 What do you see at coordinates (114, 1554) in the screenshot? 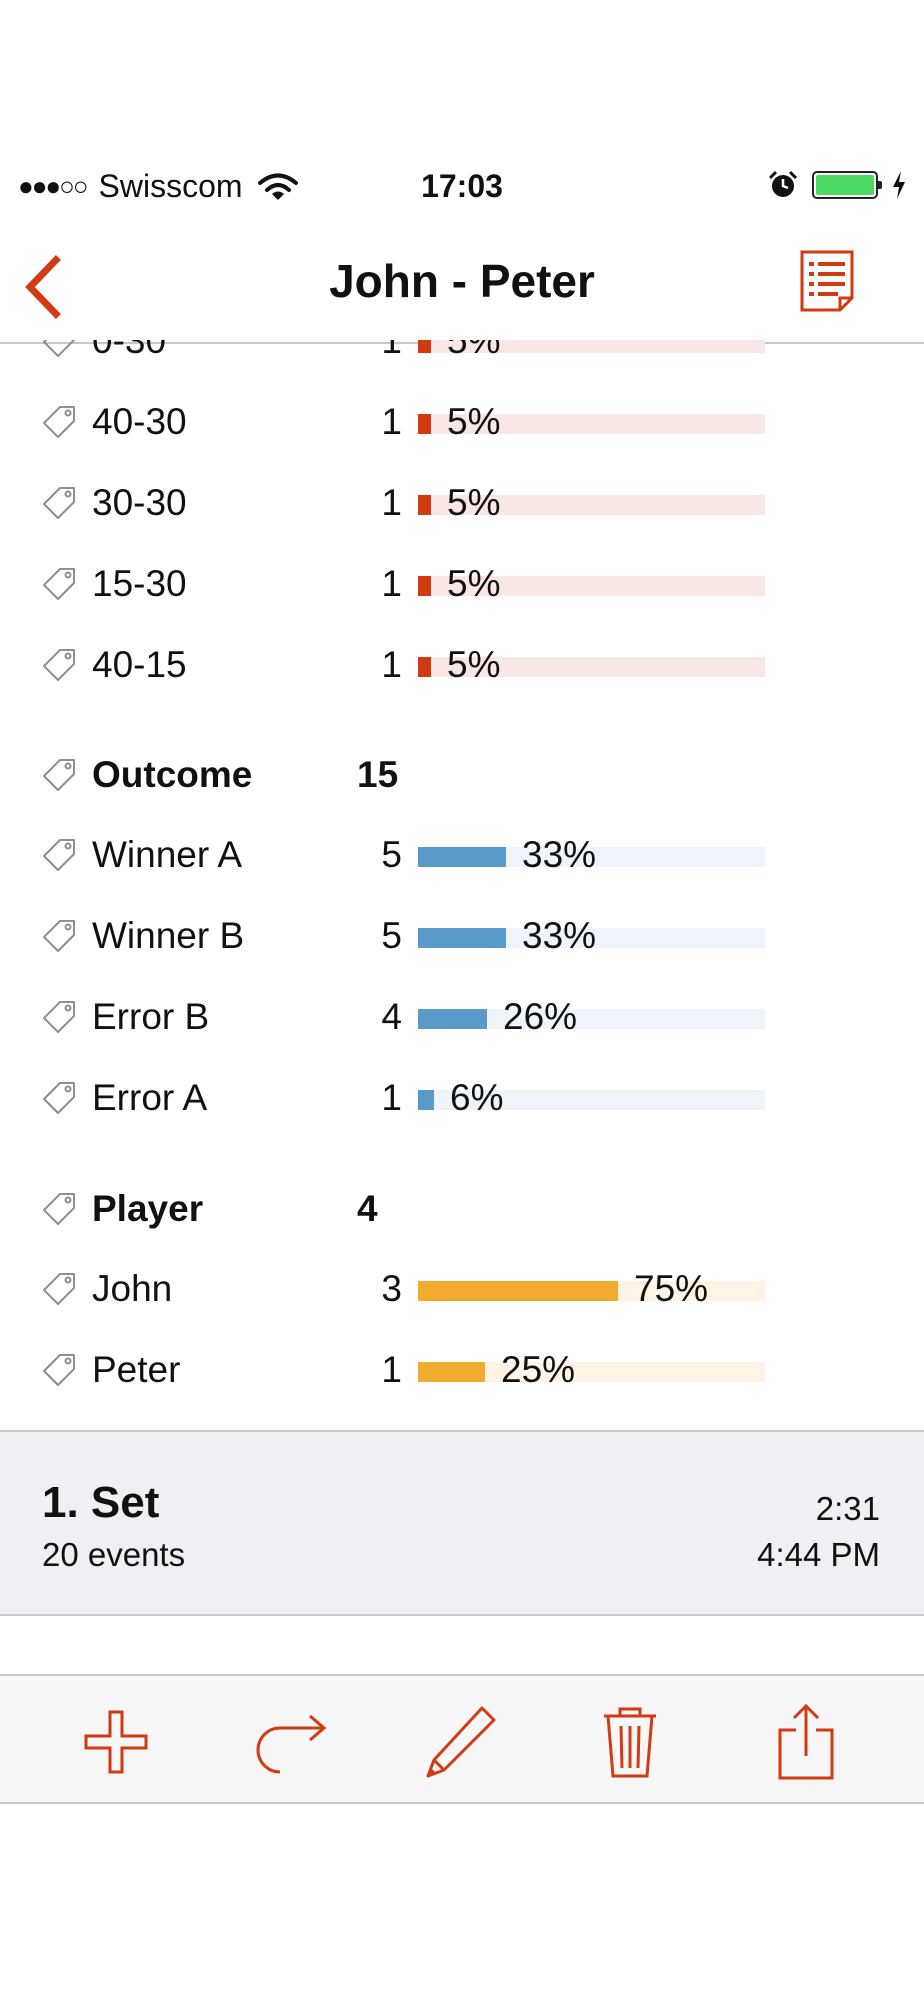
I see `set-events: 20 events` at bounding box center [114, 1554].